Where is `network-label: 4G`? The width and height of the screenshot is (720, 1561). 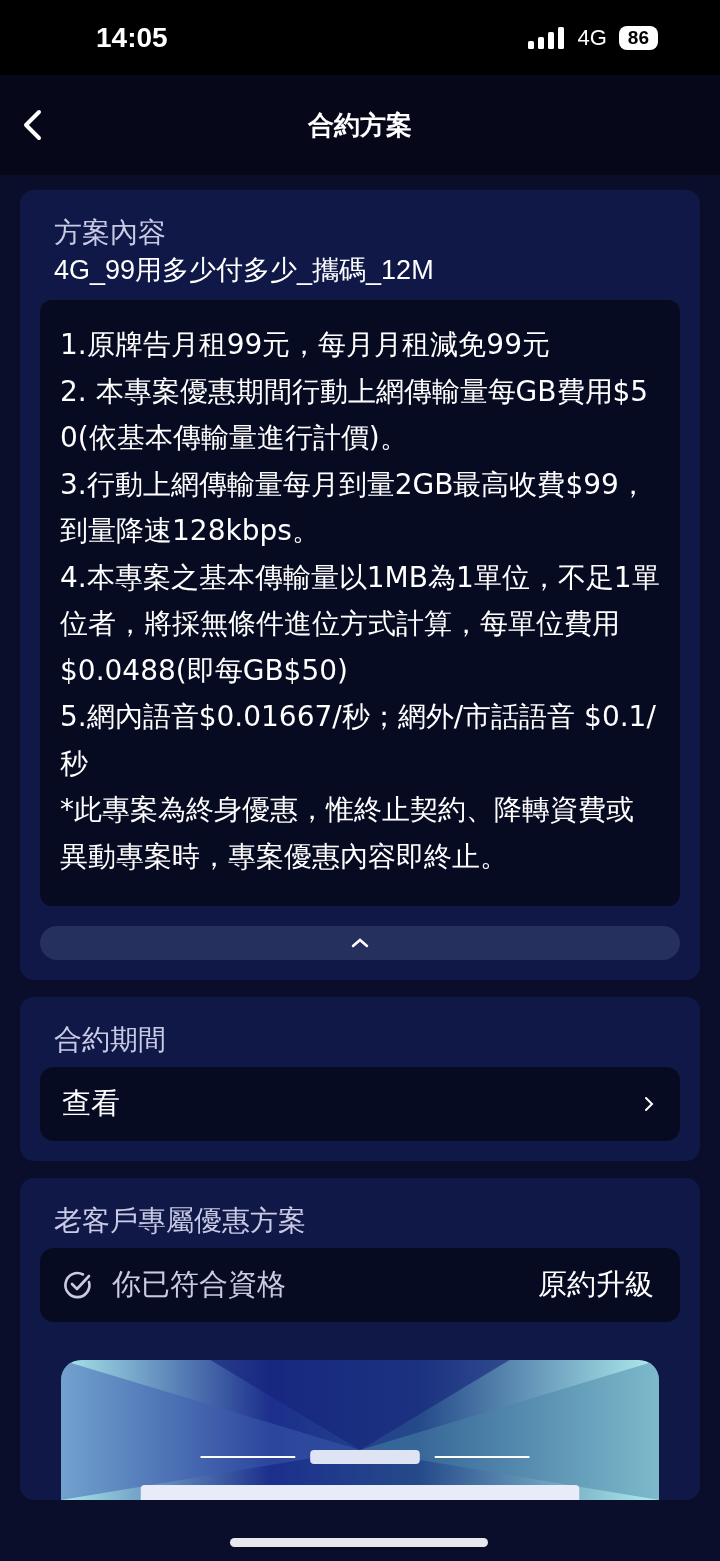 network-label: 4G is located at coordinates (592, 37).